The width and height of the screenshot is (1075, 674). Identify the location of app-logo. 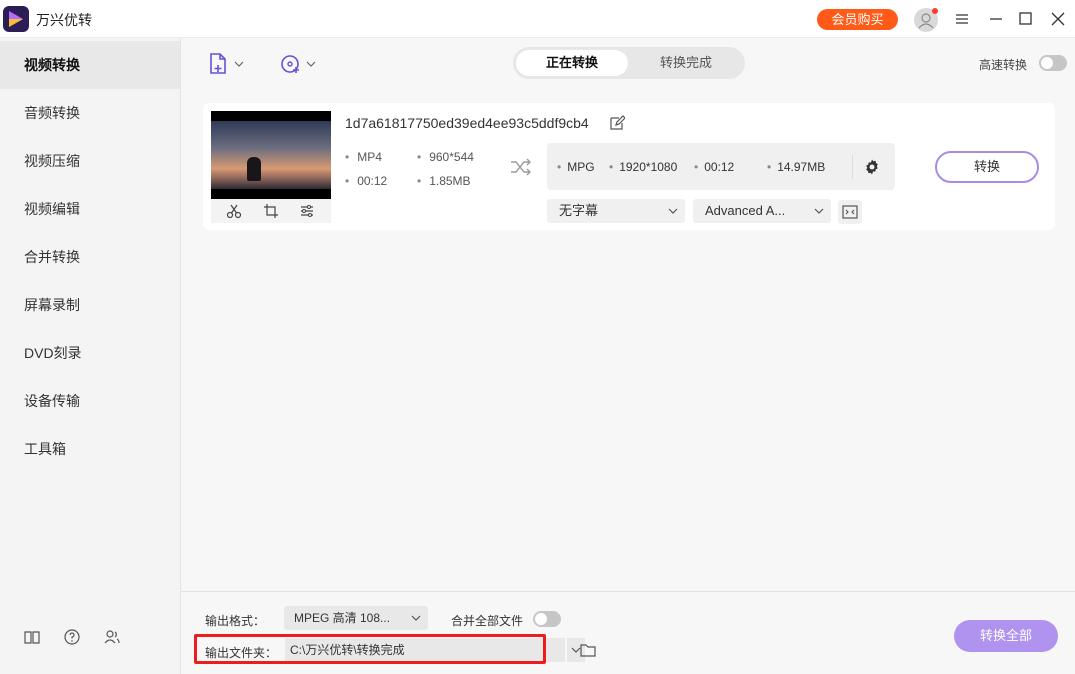
(16, 19).